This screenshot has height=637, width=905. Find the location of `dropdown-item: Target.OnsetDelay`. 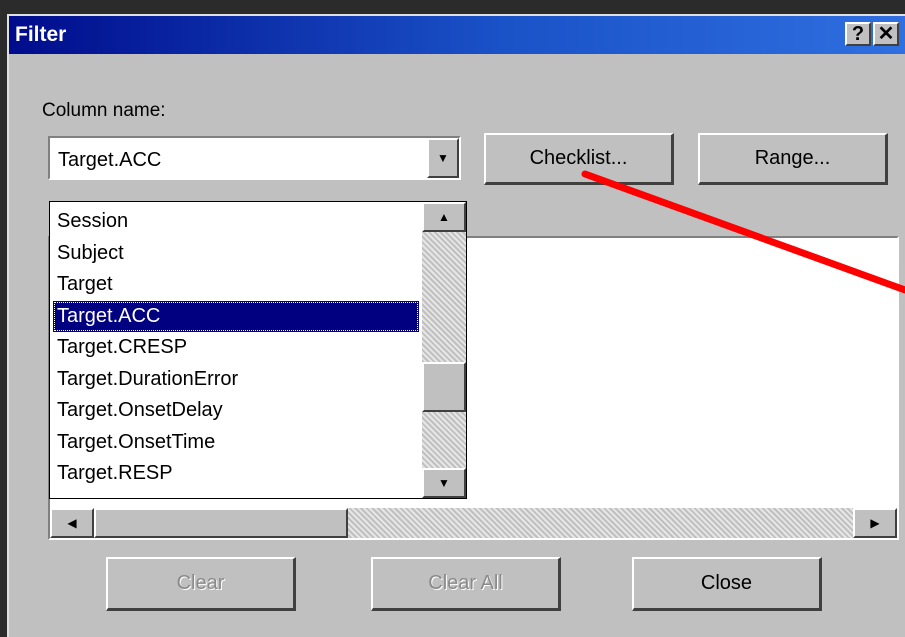

dropdown-item: Target.OnsetDelay is located at coordinates (236, 410).